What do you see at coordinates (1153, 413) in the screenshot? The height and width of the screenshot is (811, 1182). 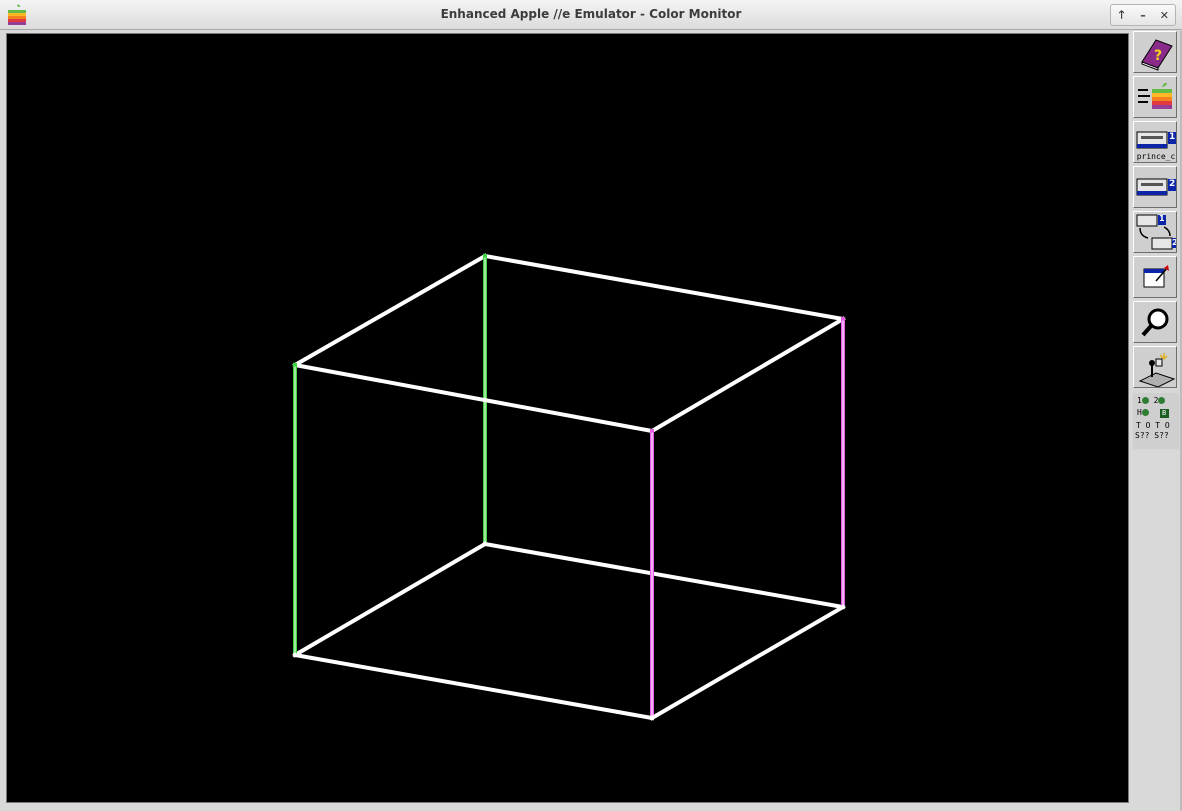 I see `disk-led-row: H B` at bounding box center [1153, 413].